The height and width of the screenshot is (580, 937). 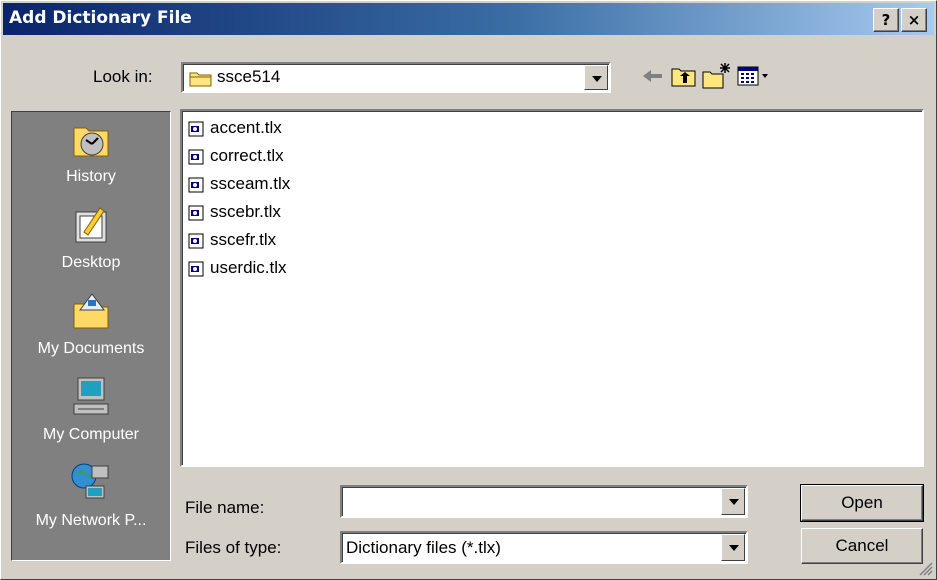 What do you see at coordinates (247, 155) in the screenshot?
I see `file-name: correct.tlx` at bounding box center [247, 155].